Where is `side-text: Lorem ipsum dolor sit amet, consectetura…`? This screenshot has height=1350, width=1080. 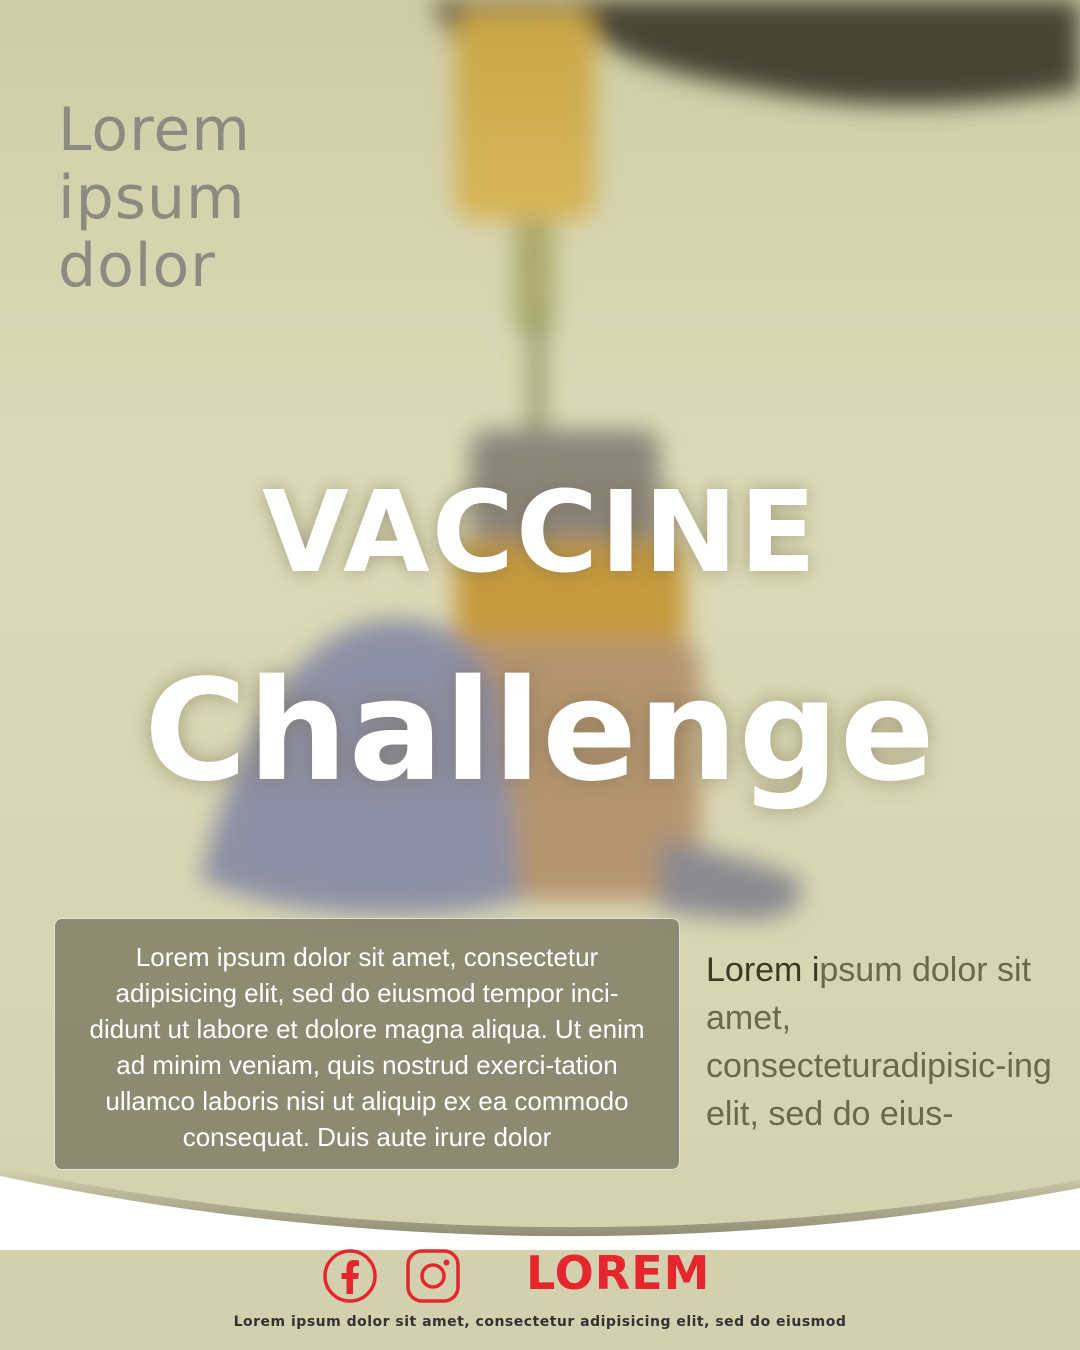
side-text: Lorem ipsum dolor sit amet, consectetura… is located at coordinates (886, 1042).